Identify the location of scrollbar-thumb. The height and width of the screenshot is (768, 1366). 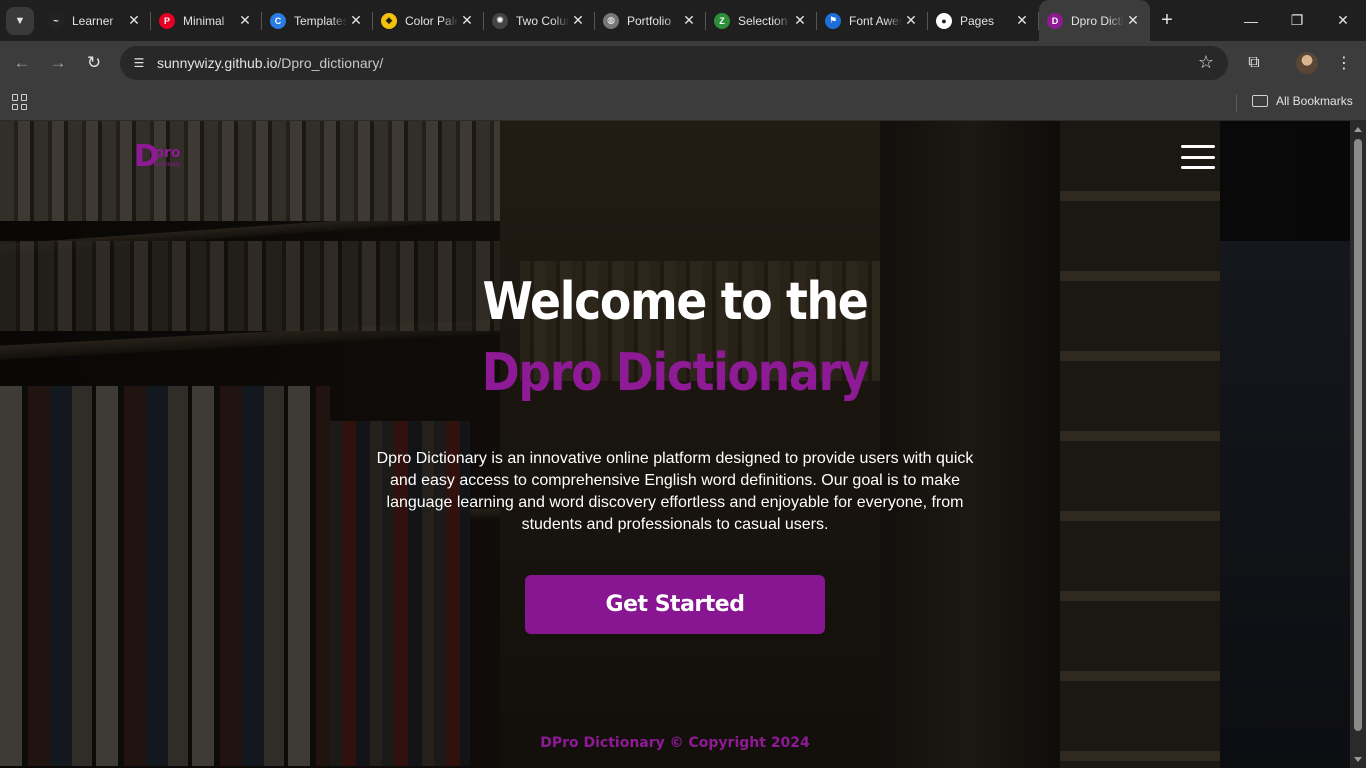
(1358, 435).